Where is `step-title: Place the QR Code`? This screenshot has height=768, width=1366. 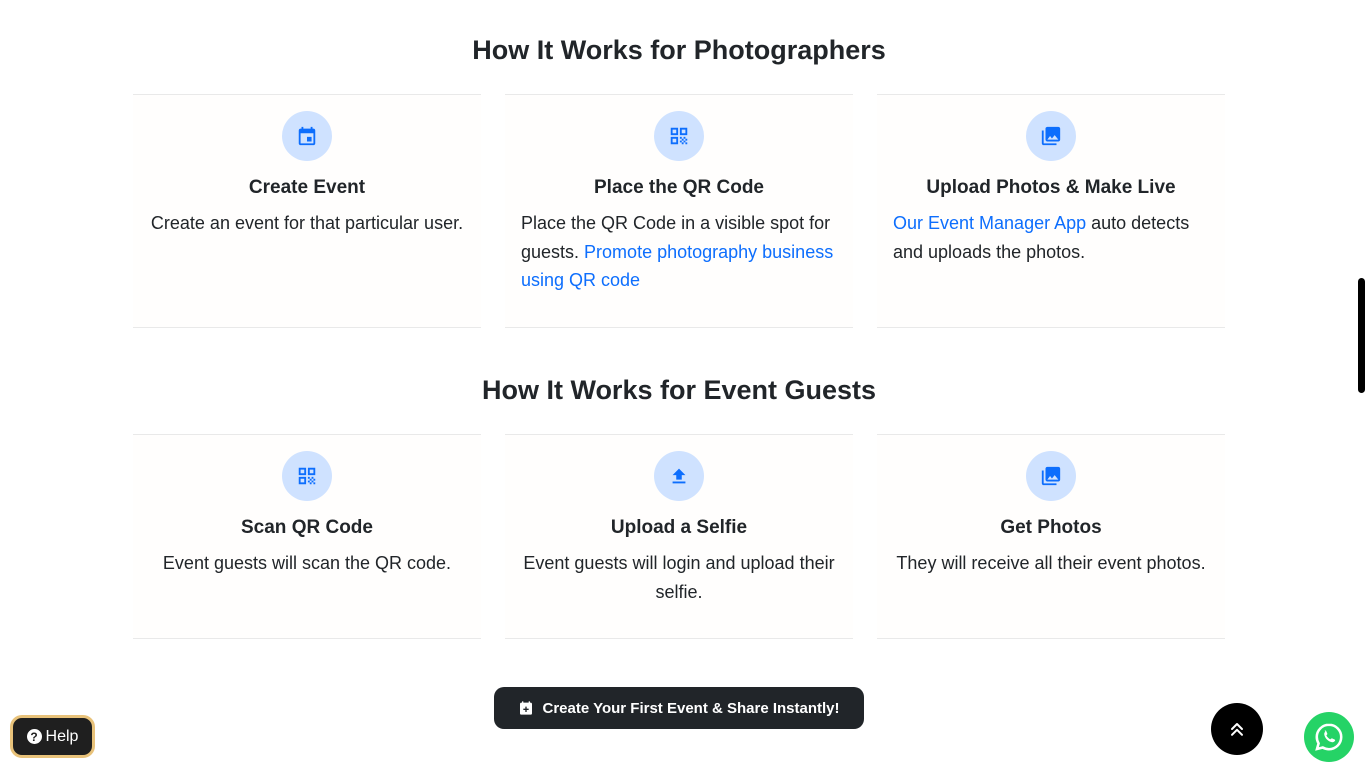 step-title: Place the QR Code is located at coordinates (679, 187).